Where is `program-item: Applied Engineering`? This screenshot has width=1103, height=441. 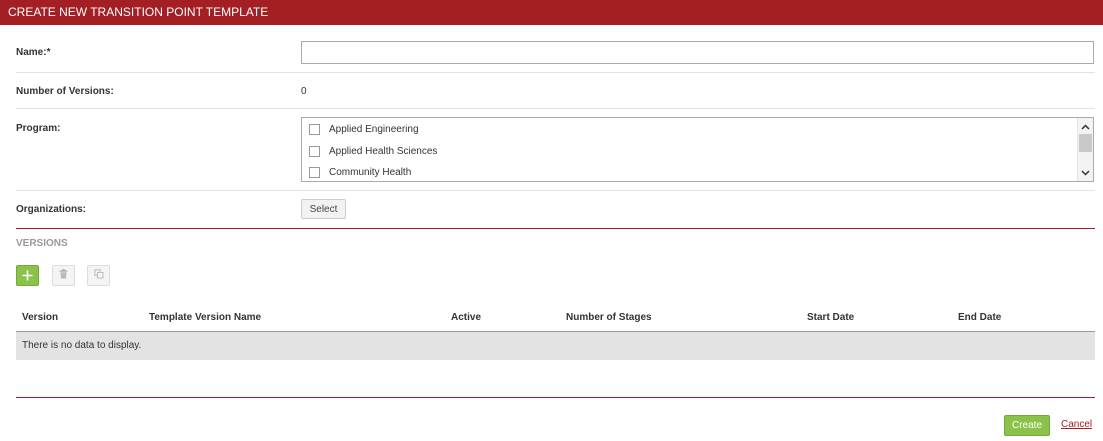
program-item: Applied Engineering is located at coordinates (364, 129).